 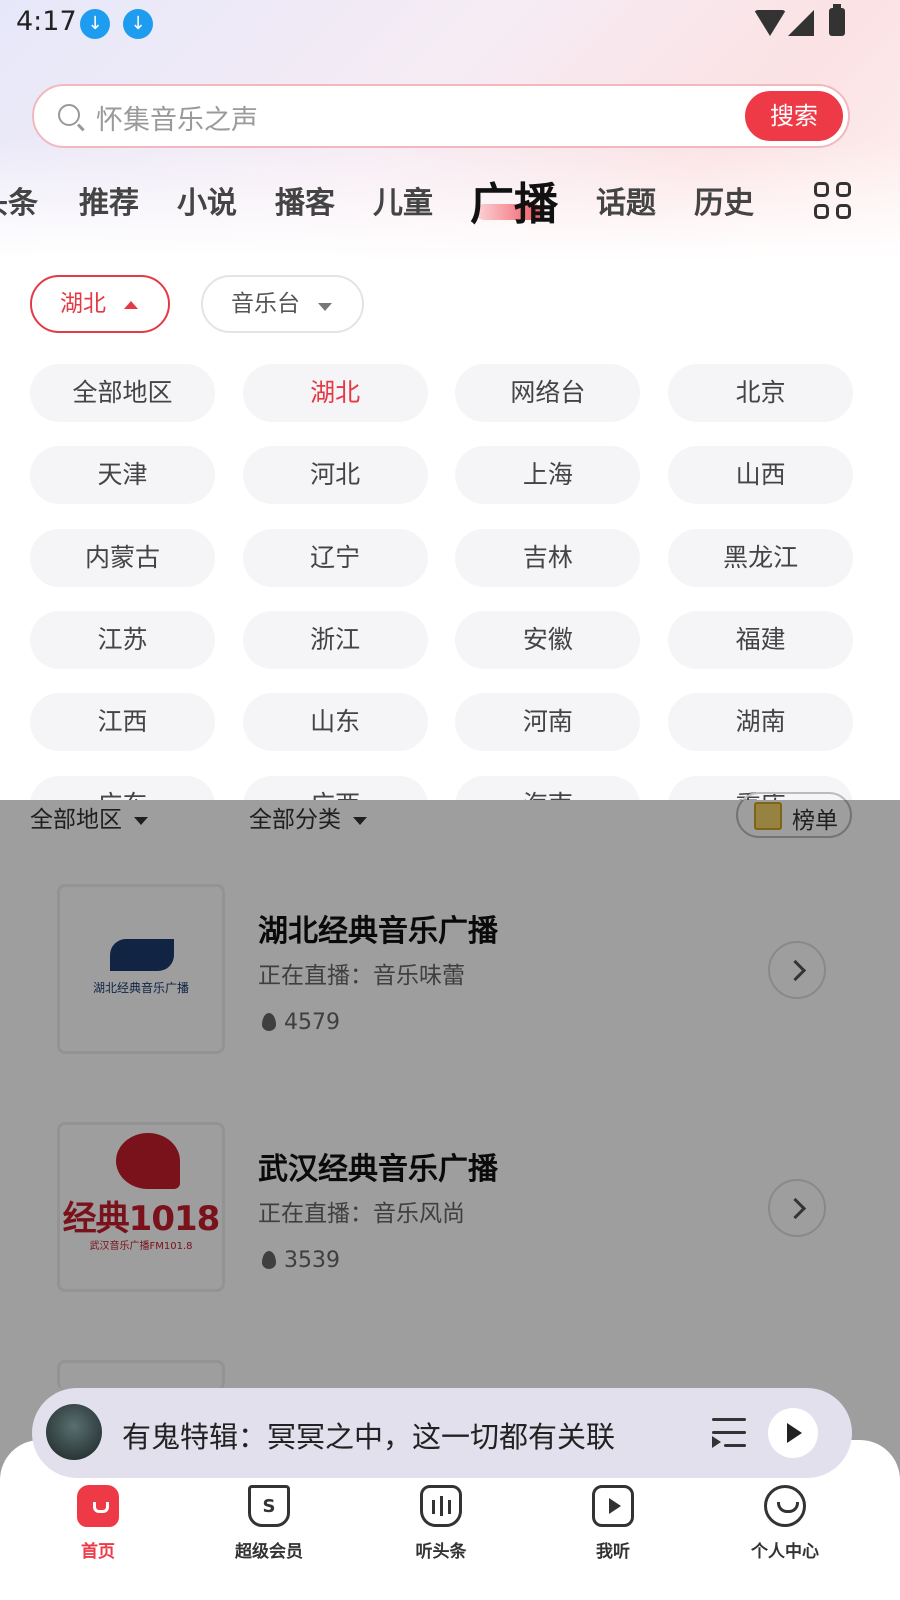 What do you see at coordinates (46, 21) in the screenshot?
I see `status-time: 4:17` at bounding box center [46, 21].